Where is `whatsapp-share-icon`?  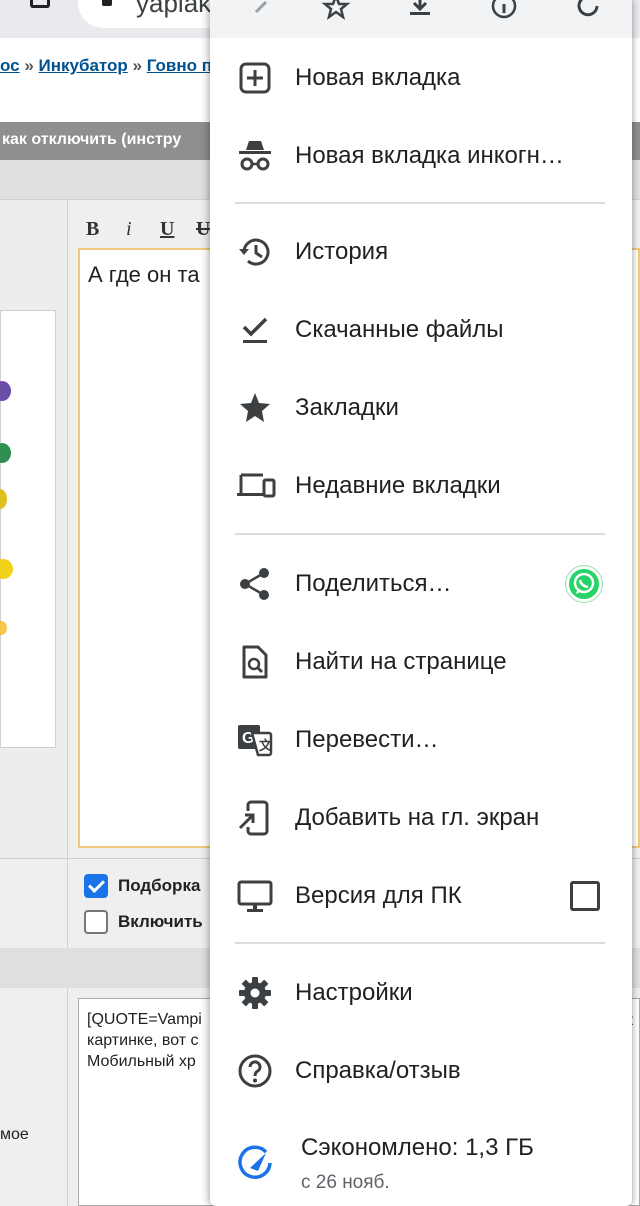 whatsapp-share-icon is located at coordinates (584, 584).